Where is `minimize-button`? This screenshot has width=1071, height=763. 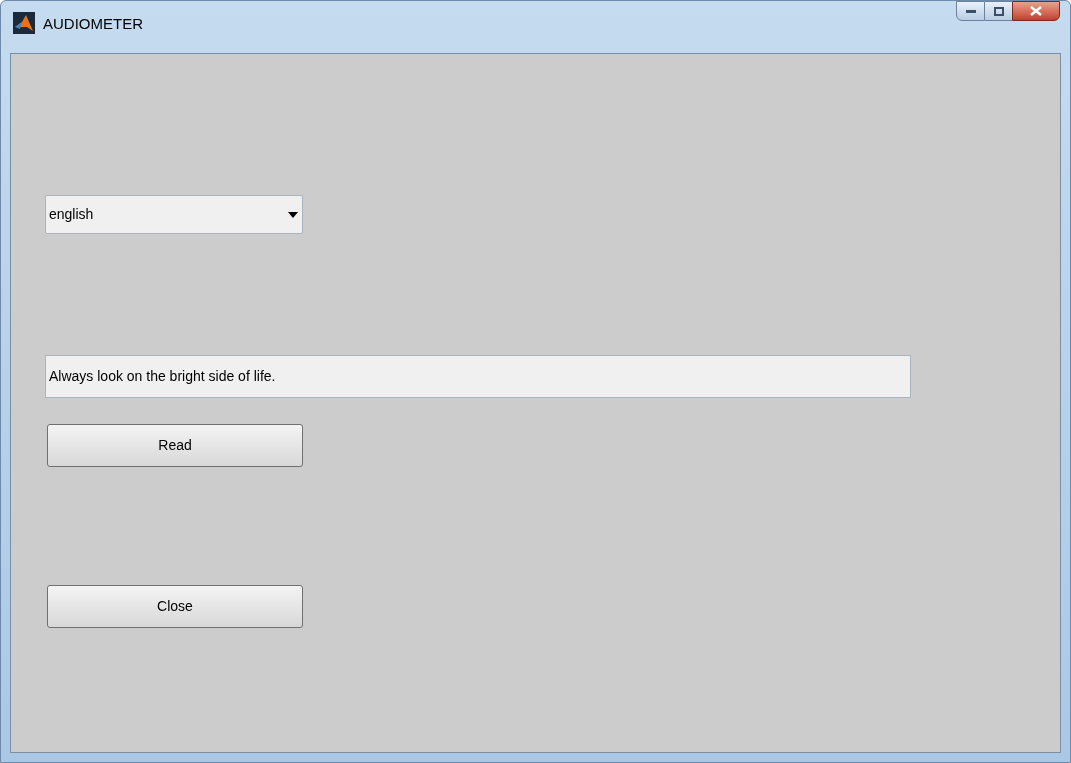 minimize-button is located at coordinates (970, 11).